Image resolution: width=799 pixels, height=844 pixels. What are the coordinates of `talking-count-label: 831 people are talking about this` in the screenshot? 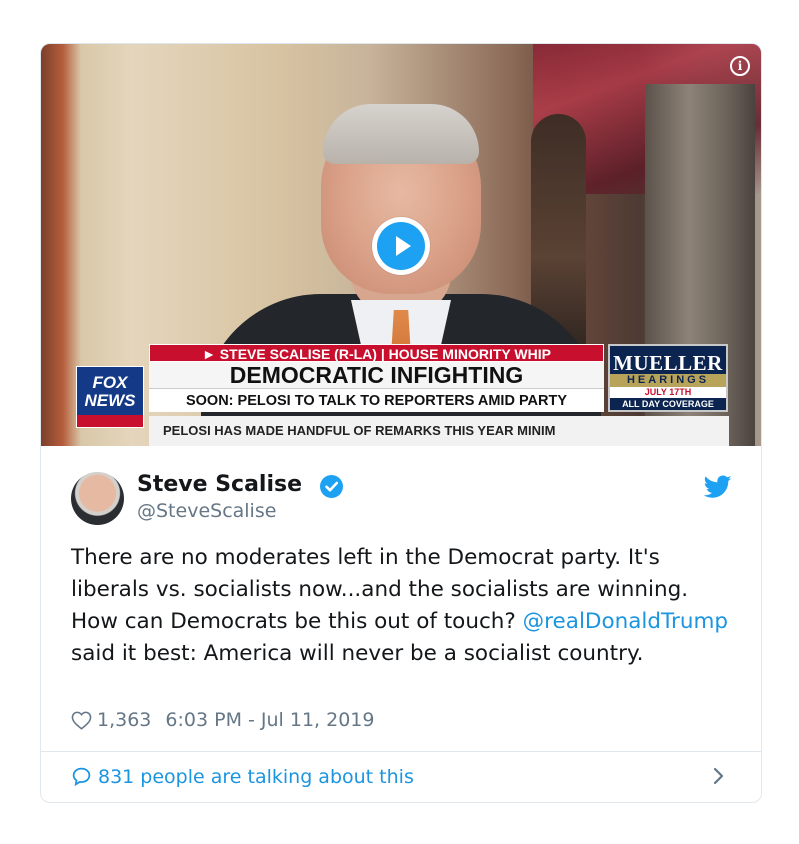 It's located at (256, 777).